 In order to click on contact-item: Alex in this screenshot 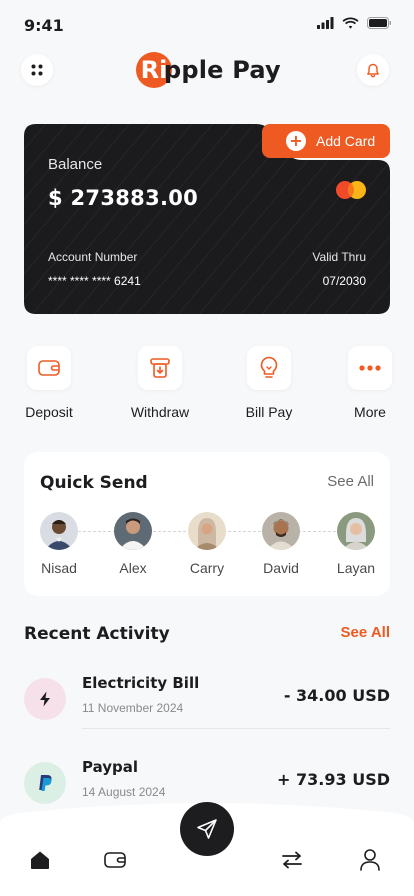, I will do `click(133, 544)`.